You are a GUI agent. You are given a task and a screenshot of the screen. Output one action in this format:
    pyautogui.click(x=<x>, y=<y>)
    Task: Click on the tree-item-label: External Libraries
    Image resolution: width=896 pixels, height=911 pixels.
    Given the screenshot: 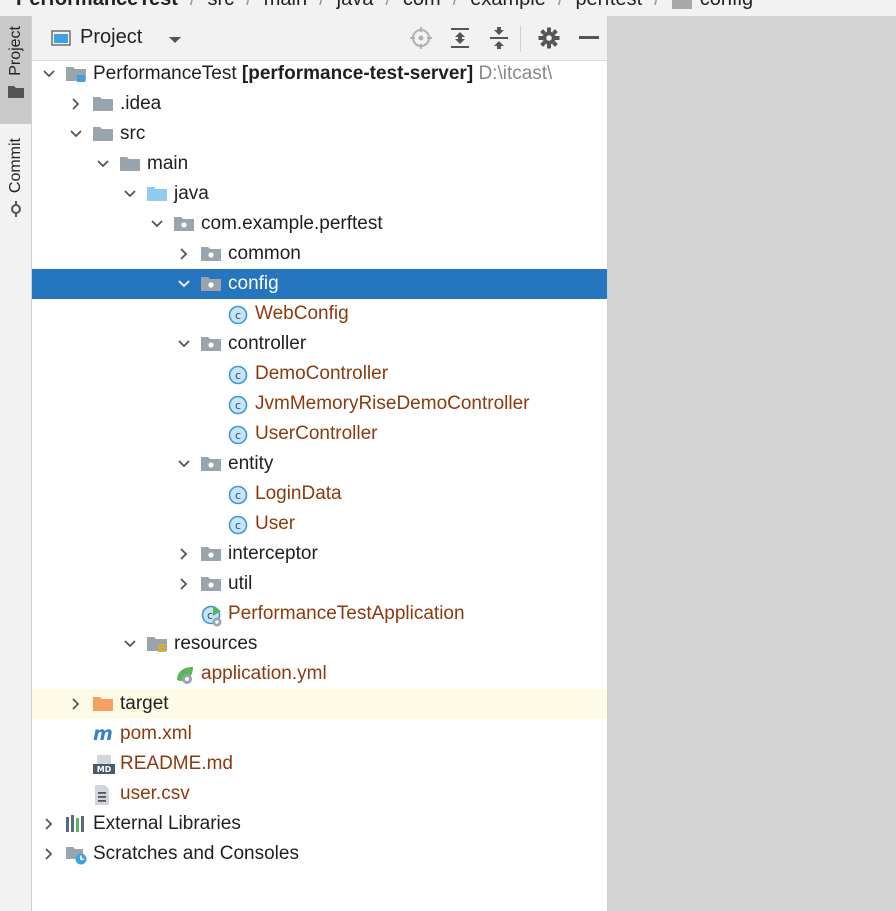 What is the action you would take?
    pyautogui.click(x=167, y=824)
    